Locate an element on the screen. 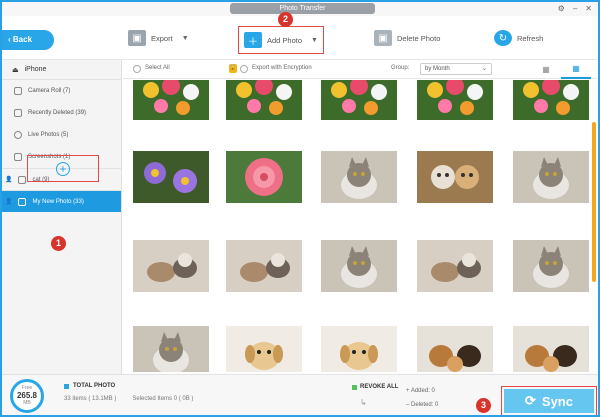  chevron-down-icon: ⌄ is located at coordinates (484, 69).